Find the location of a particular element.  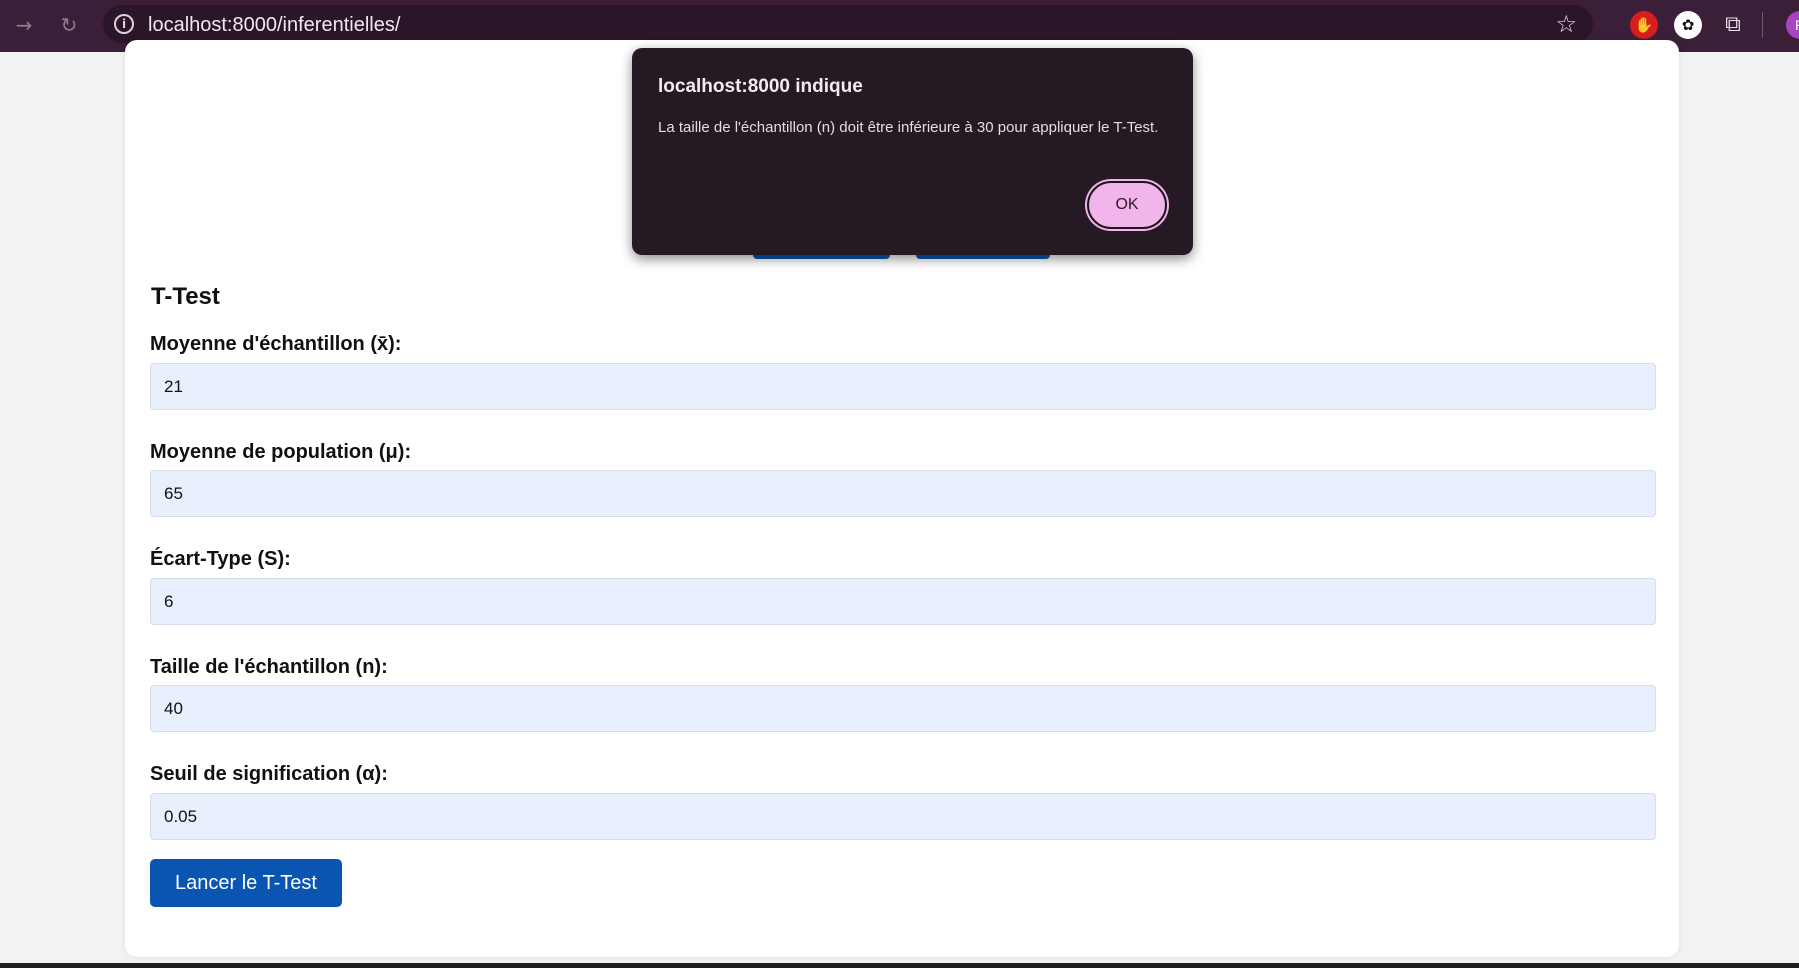

ok-button: OK is located at coordinates (1127, 205).